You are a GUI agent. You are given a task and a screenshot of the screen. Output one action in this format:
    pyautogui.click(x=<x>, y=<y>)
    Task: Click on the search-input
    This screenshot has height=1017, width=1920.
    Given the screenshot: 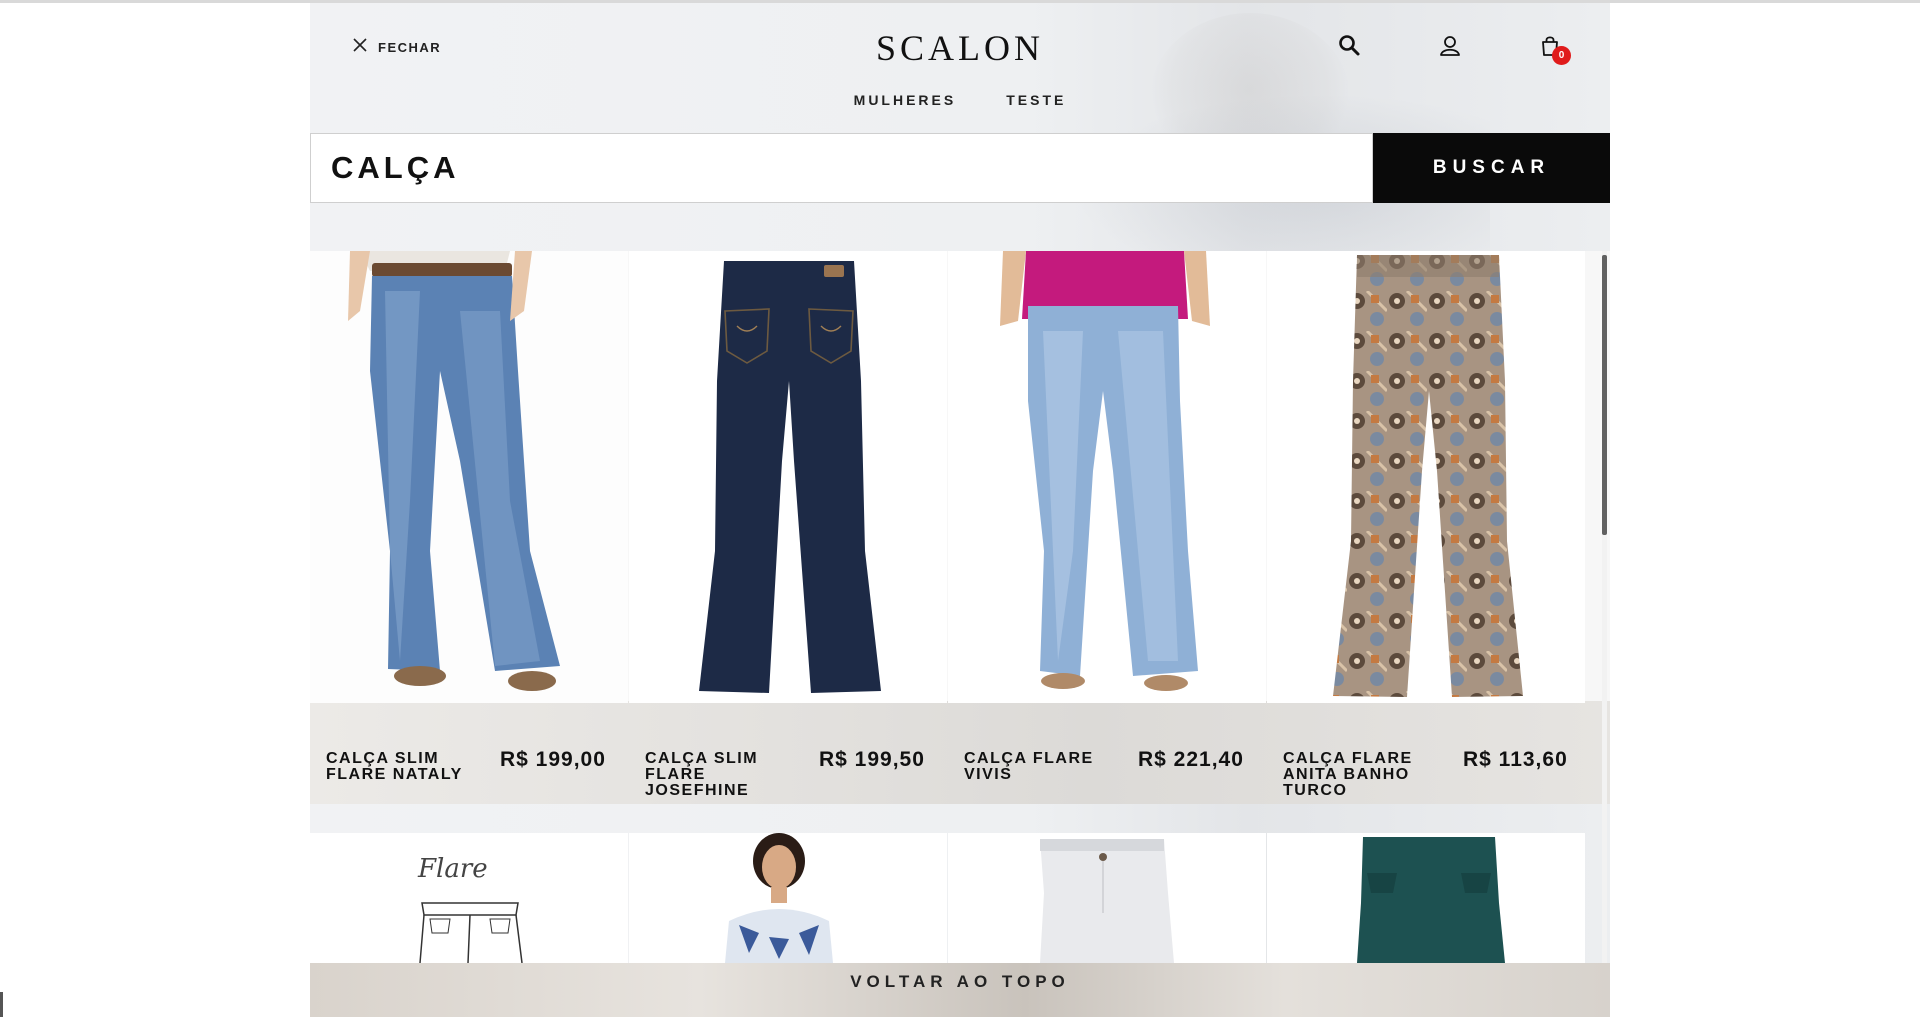 What is the action you would take?
    pyautogui.click(x=841, y=168)
    